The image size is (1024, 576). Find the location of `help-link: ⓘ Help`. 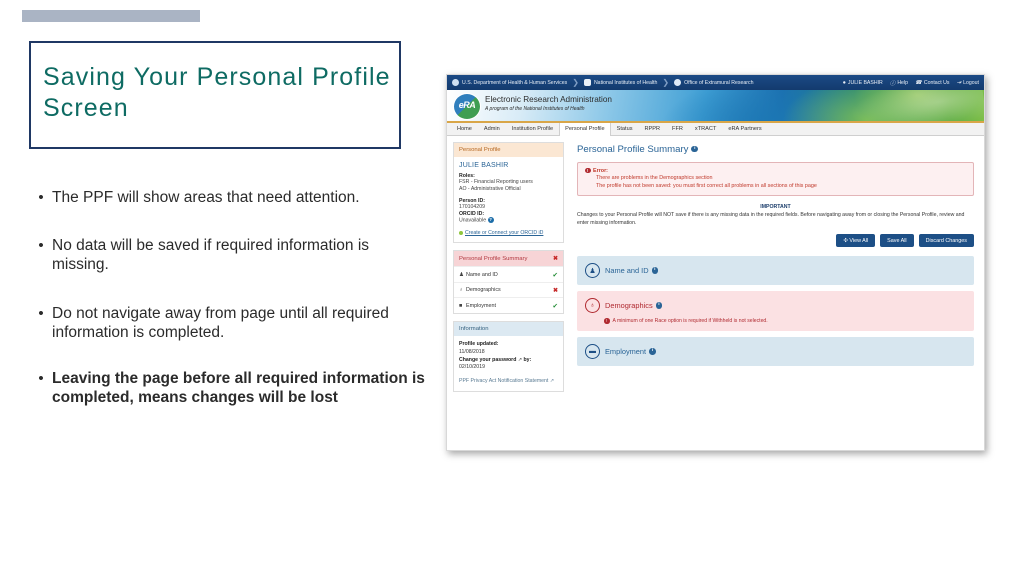

help-link: ⓘ Help is located at coordinates (899, 83).